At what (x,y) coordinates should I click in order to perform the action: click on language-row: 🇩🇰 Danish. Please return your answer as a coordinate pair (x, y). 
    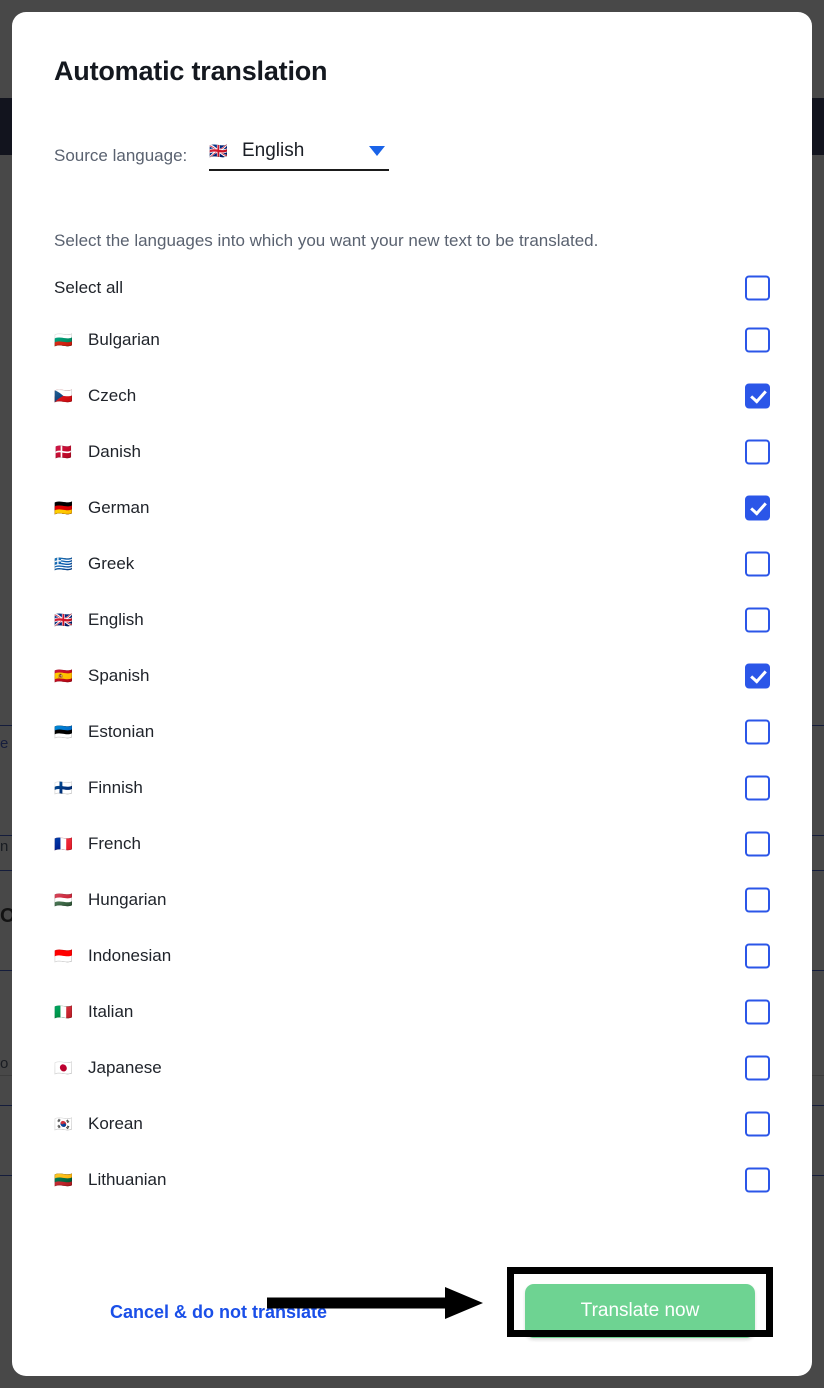
    Looking at the image, I should click on (412, 452).